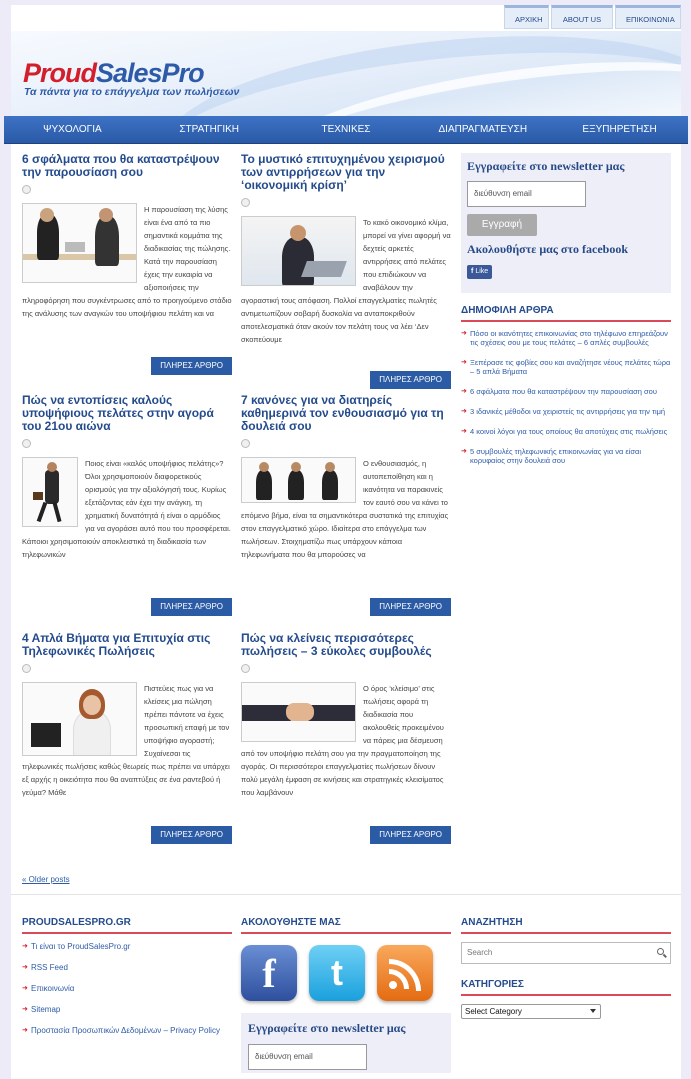 This screenshot has height=1079, width=691. I want to click on category-select: Select Category, so click(531, 1011).